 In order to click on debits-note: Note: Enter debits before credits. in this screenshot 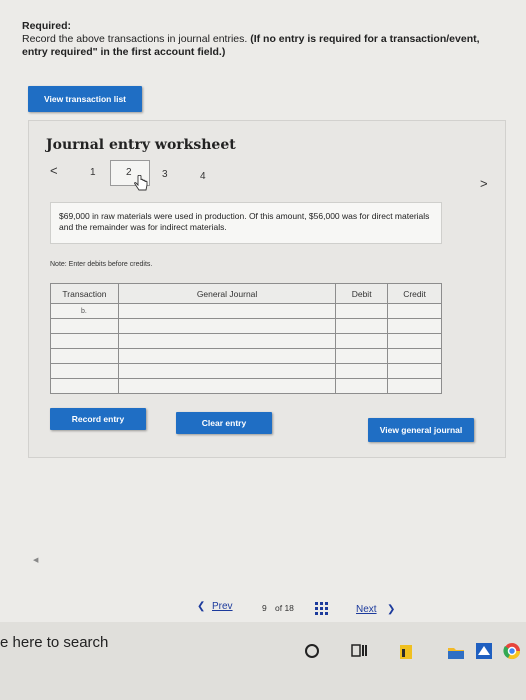, I will do `click(101, 264)`.